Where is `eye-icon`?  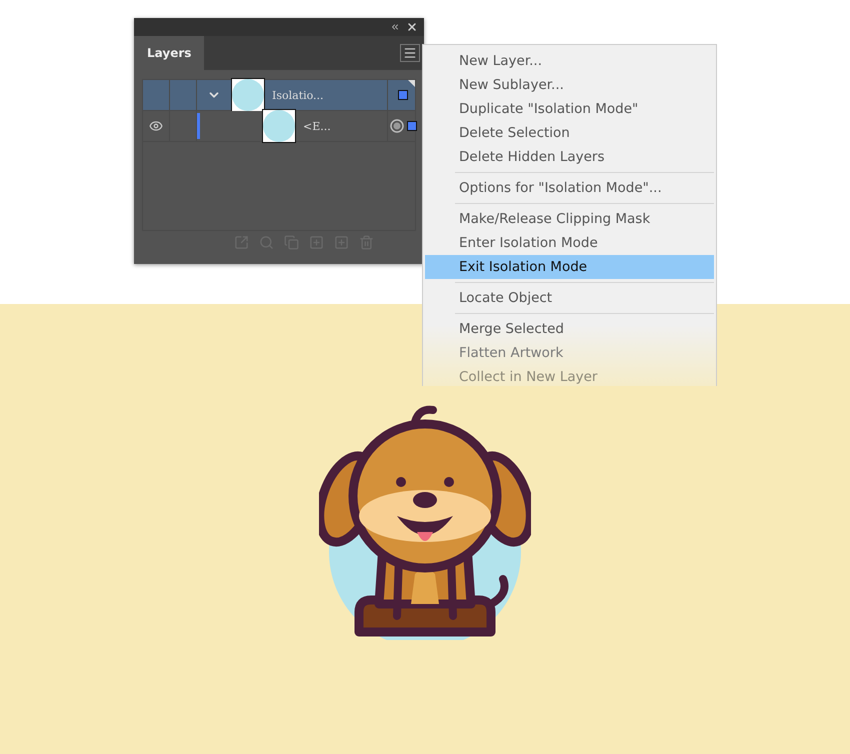
eye-icon is located at coordinates (156, 126).